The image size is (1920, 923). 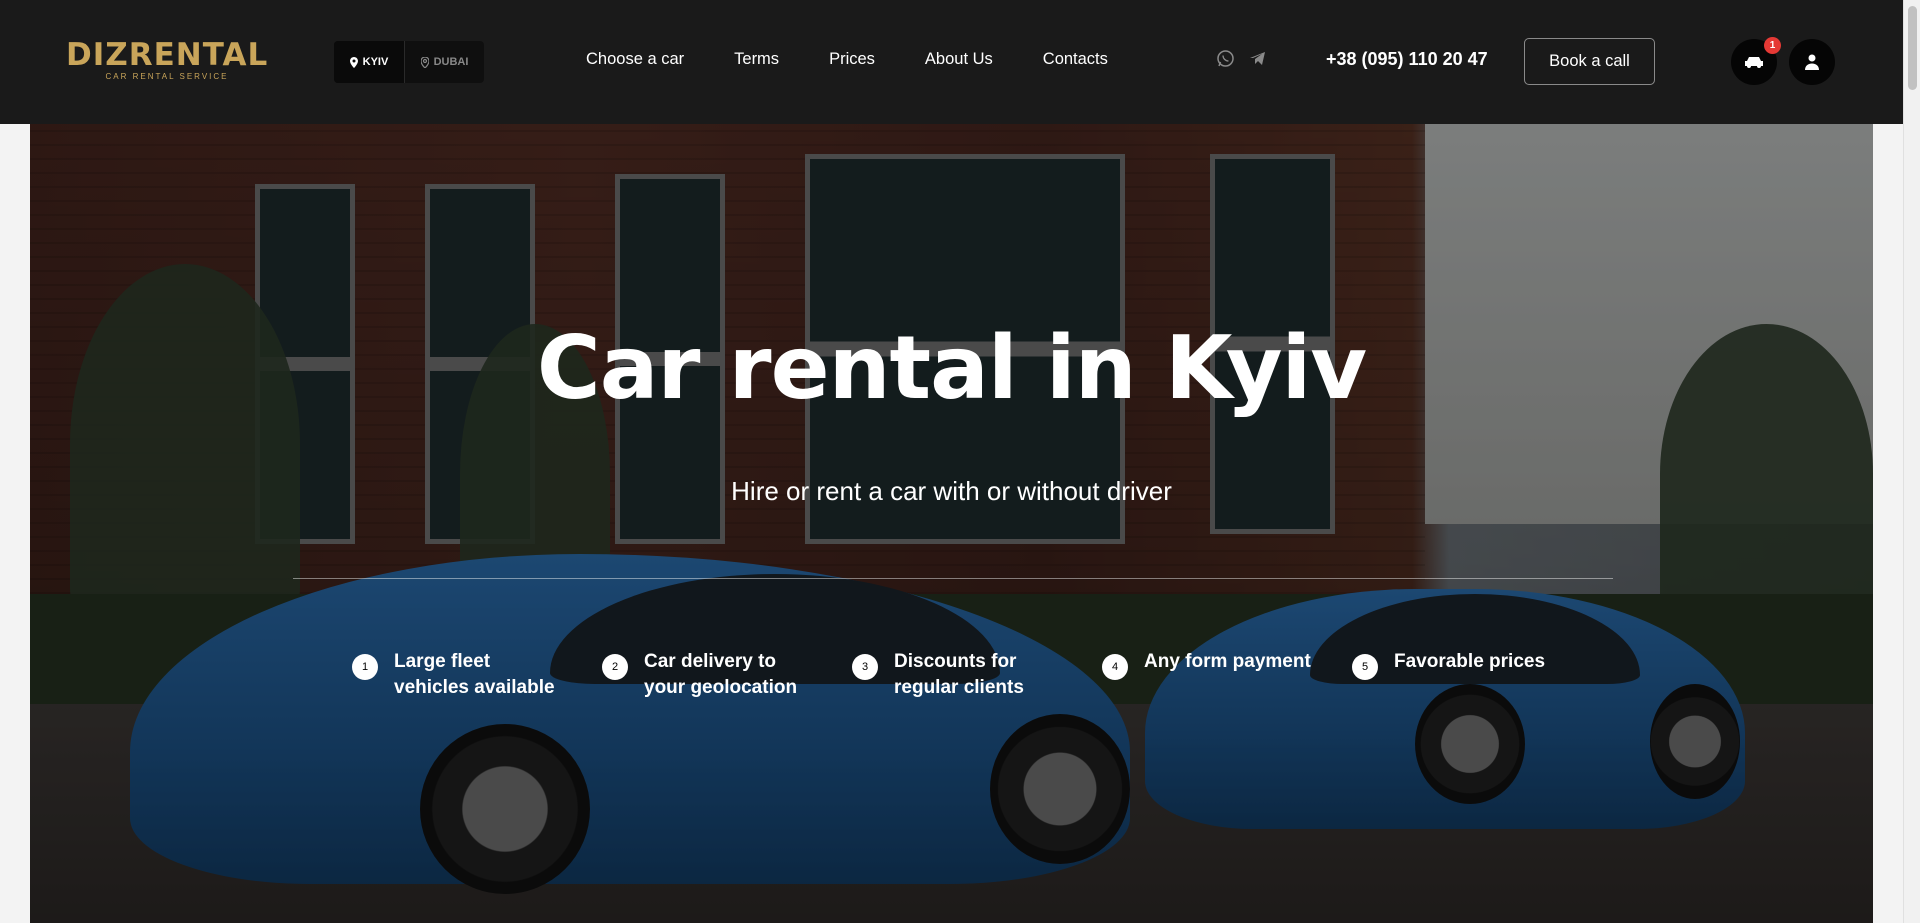 What do you see at coordinates (1772, 45) in the screenshot?
I see `cart-count-badge: 1` at bounding box center [1772, 45].